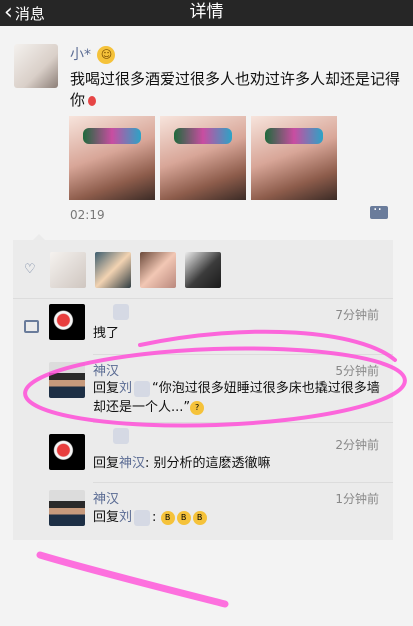 Image resolution: width=413 pixels, height=626 pixels. I want to click on heart-icon: ♡, so click(30, 269).